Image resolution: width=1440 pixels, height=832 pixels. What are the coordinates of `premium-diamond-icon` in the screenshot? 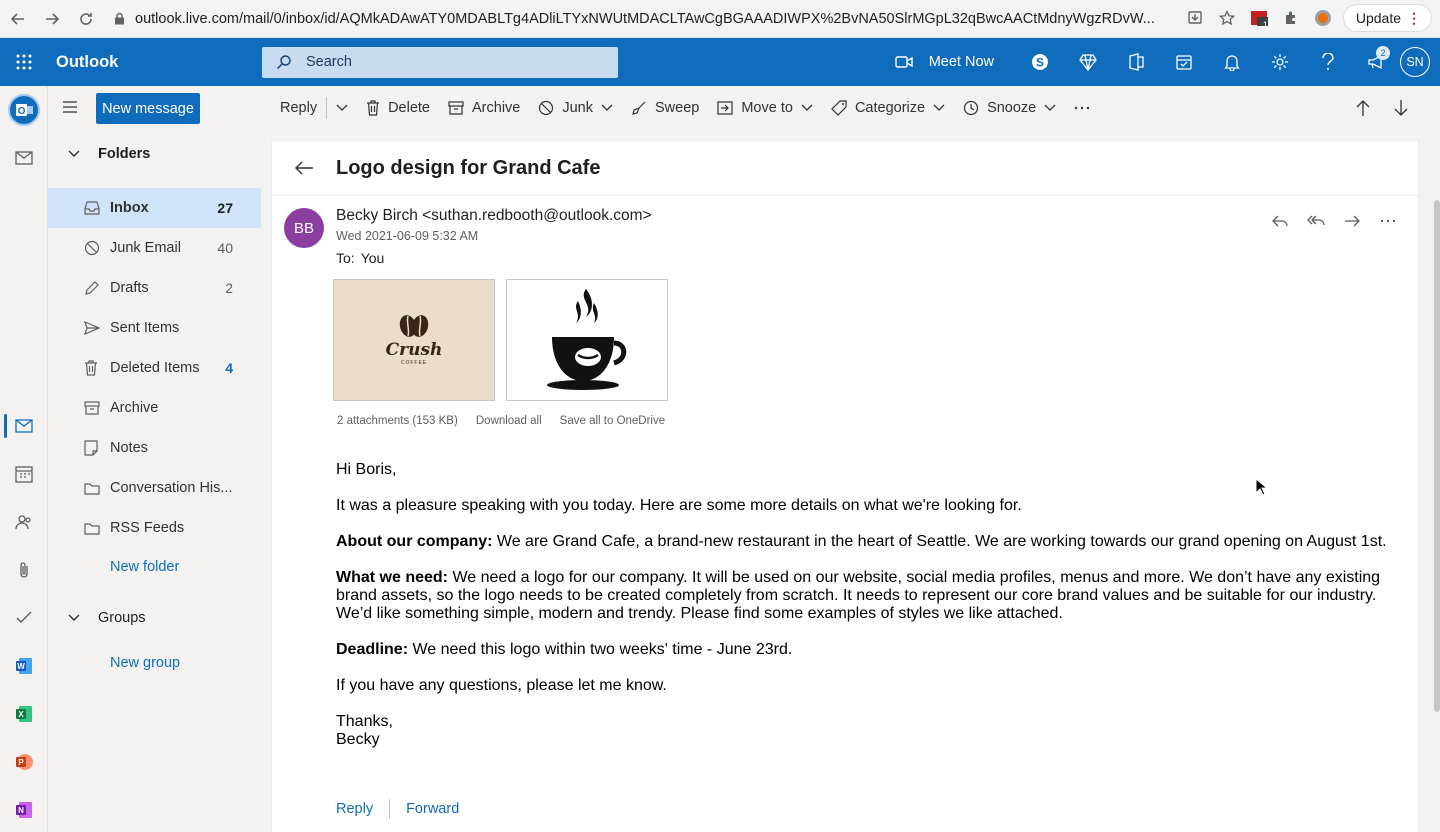 It's located at (1088, 62).